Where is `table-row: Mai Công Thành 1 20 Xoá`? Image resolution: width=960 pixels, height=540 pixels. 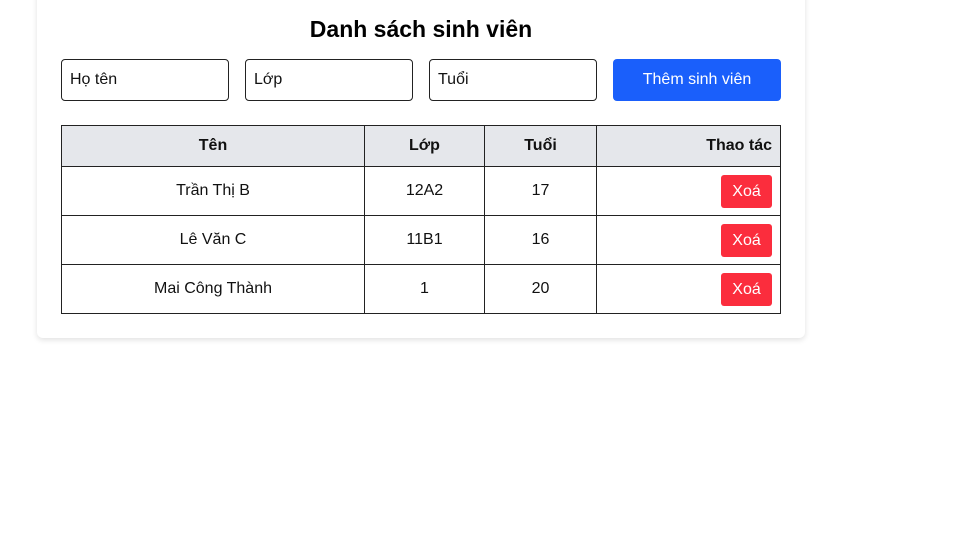 table-row: Mai Công Thành 1 20 Xoá is located at coordinates (421, 289).